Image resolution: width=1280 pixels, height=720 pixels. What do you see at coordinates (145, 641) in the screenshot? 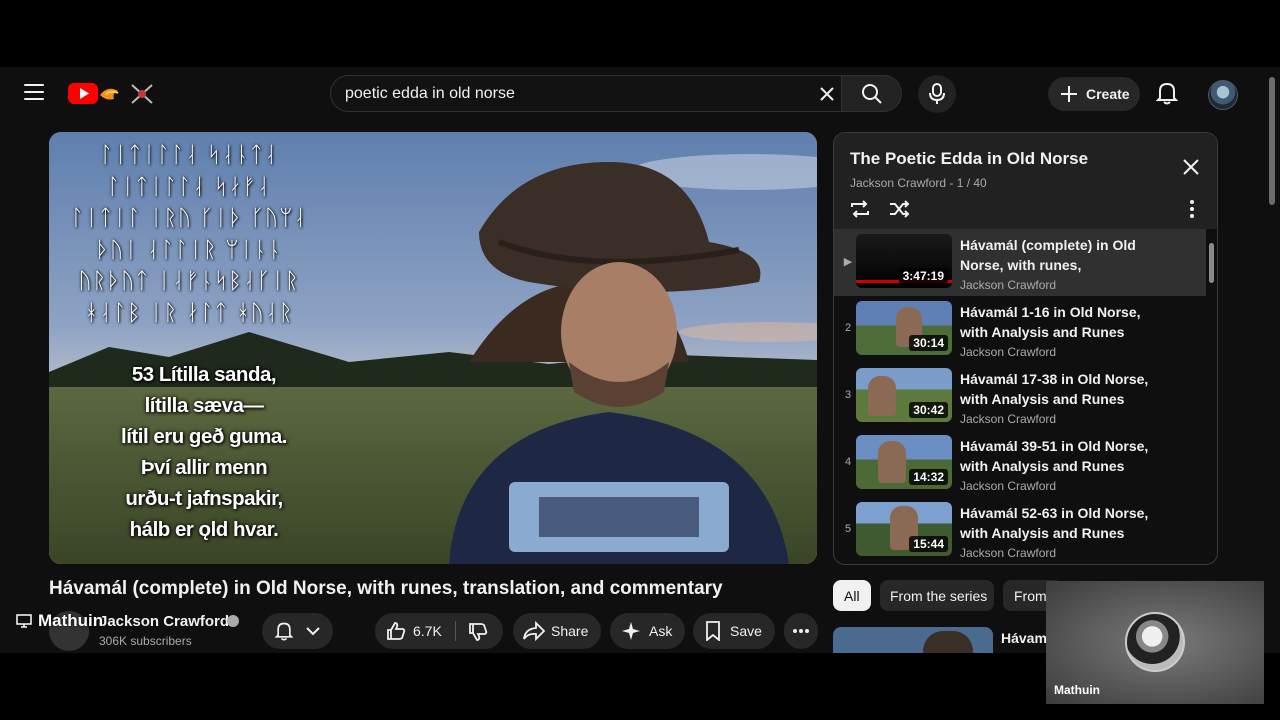
I see `subscriber-count: 306K subscribers` at bounding box center [145, 641].